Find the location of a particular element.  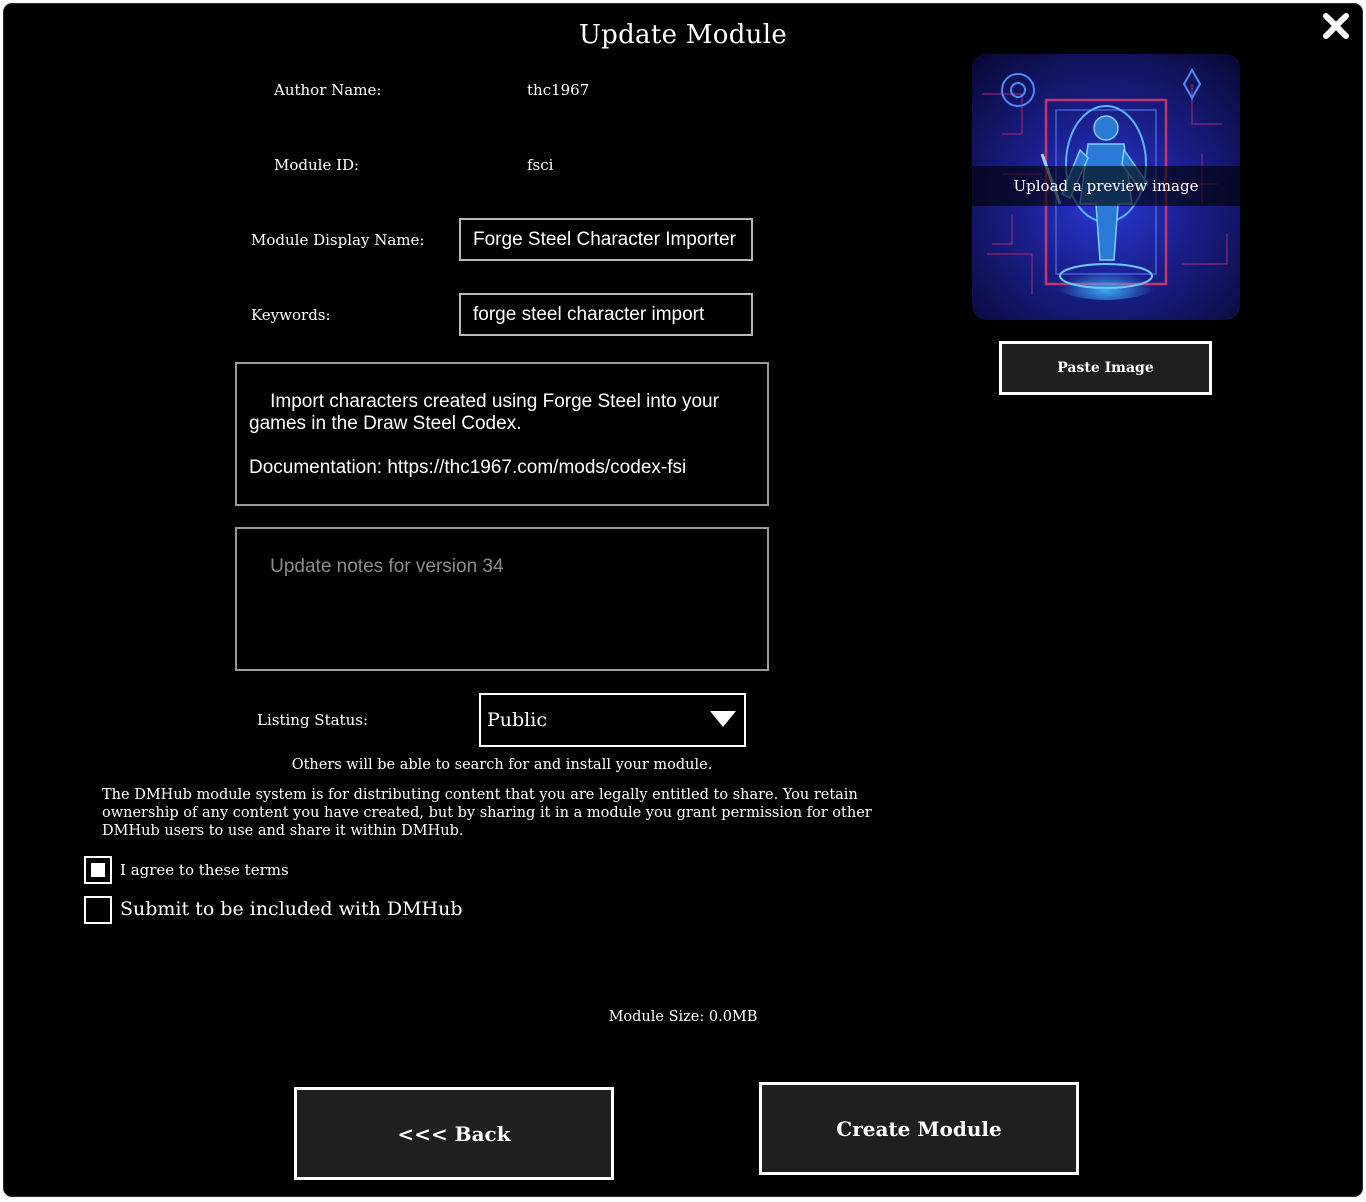

author-name-label: Author Name: is located at coordinates (328, 90).